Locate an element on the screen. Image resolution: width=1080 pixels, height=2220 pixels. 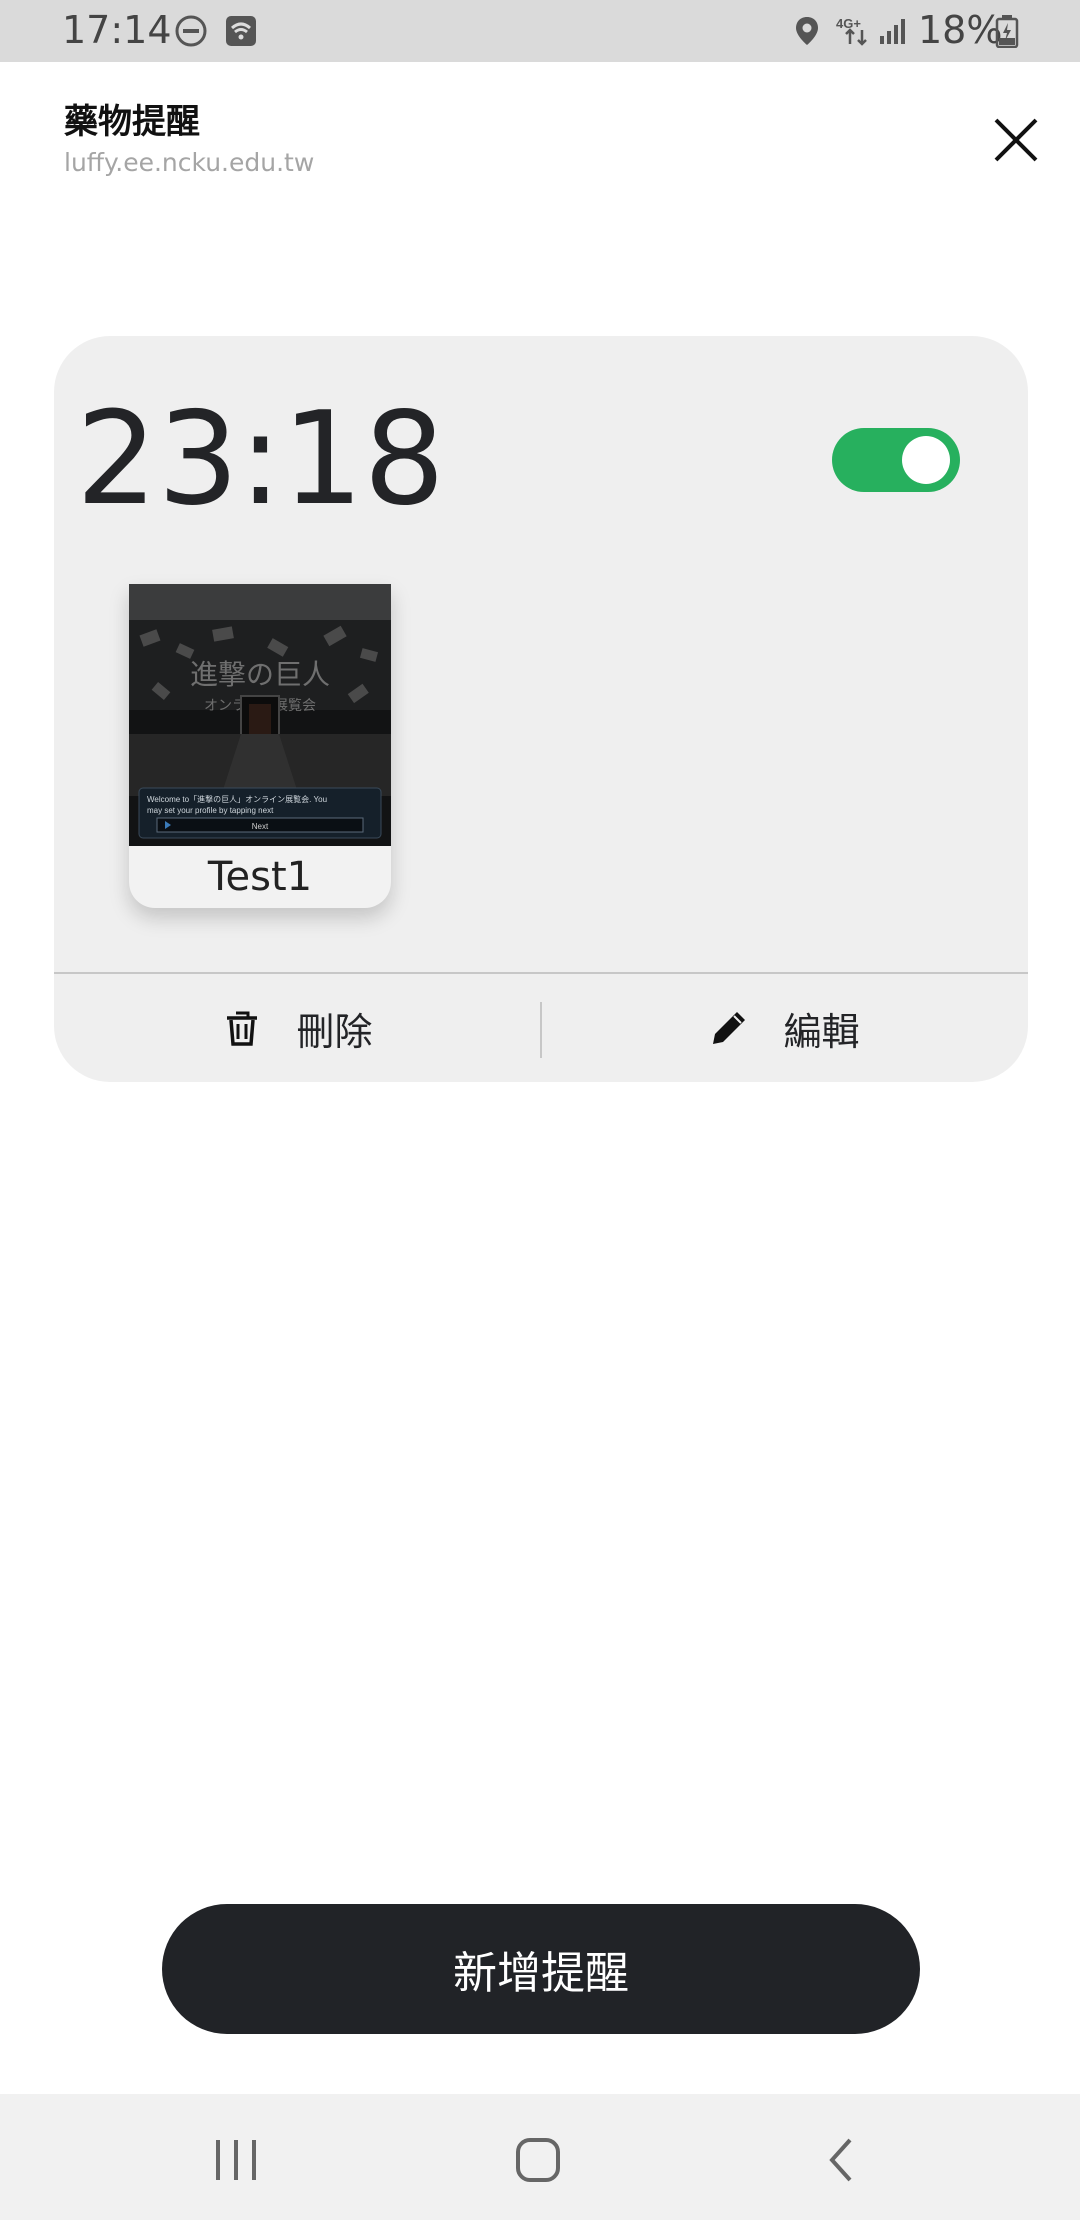
pencil-icon is located at coordinates (729, 1028).